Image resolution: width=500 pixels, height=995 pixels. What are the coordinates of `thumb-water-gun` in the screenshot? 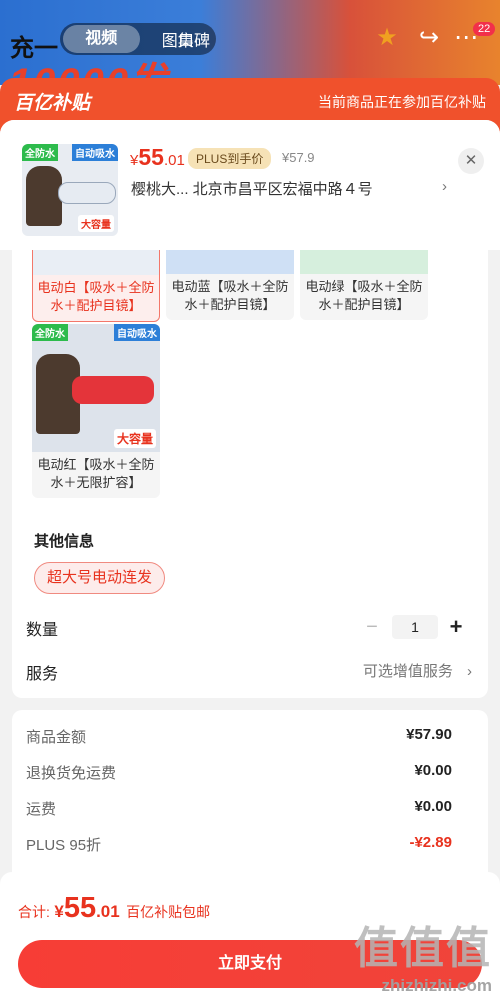 It's located at (87, 193).